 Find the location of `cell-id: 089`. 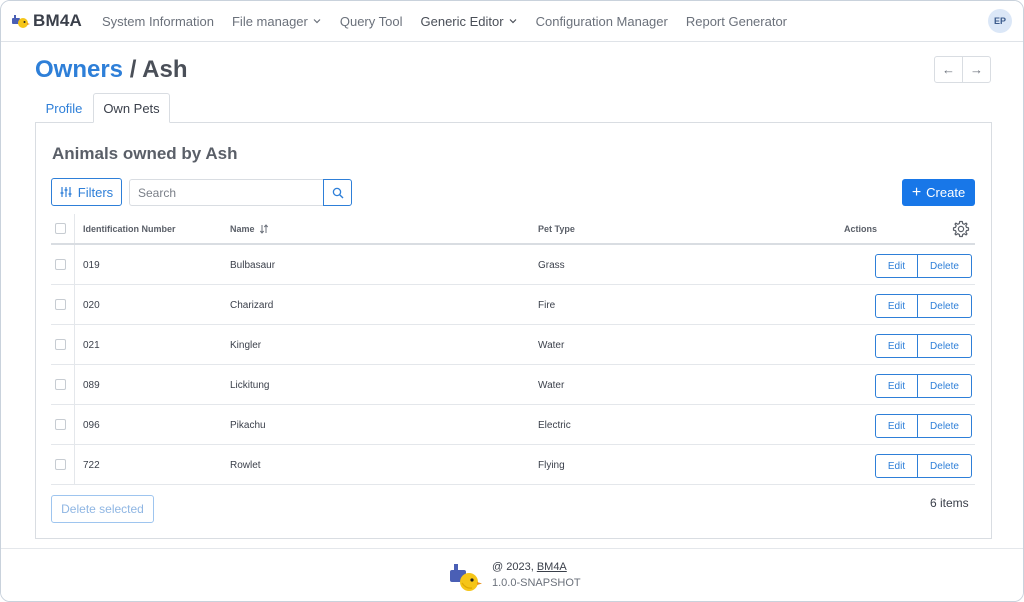

cell-id: 089 is located at coordinates (91, 385).